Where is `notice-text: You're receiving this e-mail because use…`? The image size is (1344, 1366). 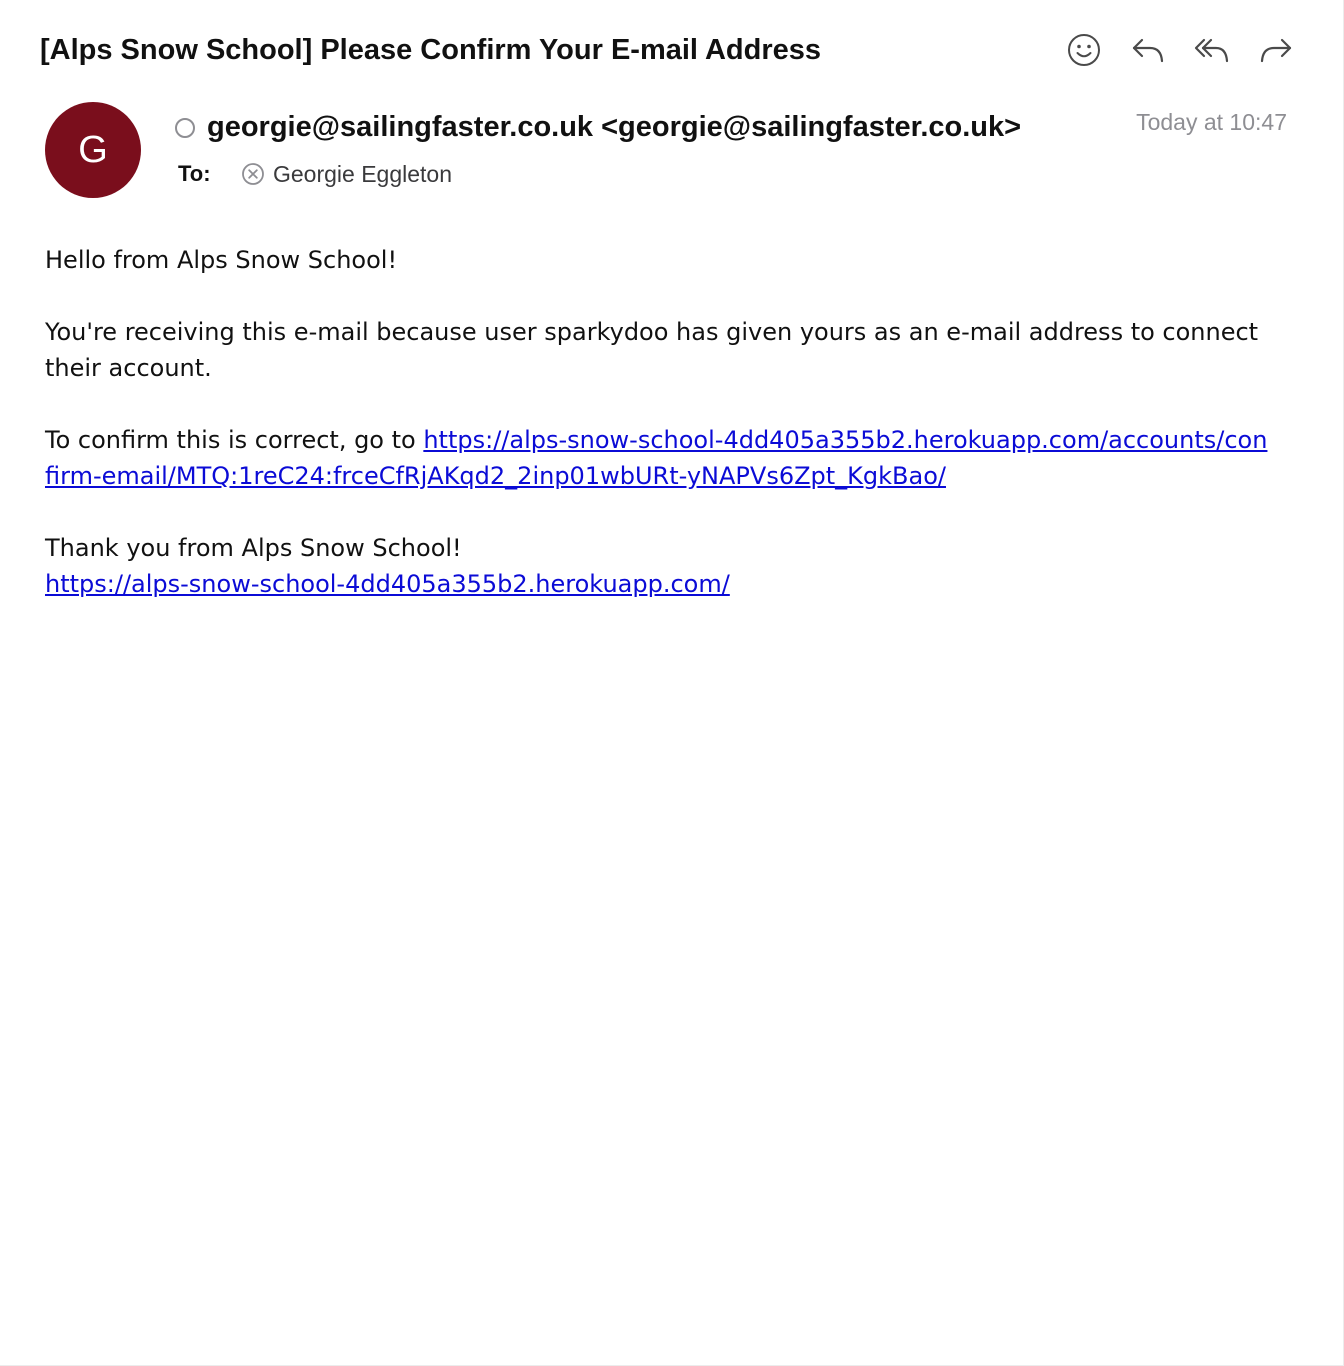 notice-text: You're receiving this e-mail because use… is located at coordinates (652, 350).